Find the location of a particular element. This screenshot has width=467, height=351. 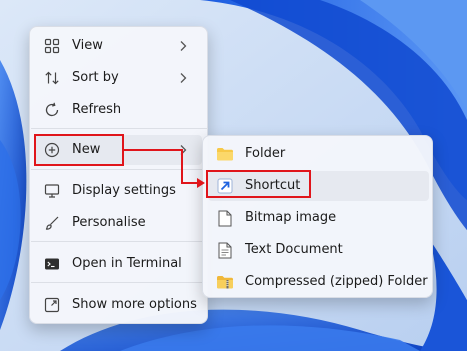

menu-item-personalise: Personalise is located at coordinates (118, 223).